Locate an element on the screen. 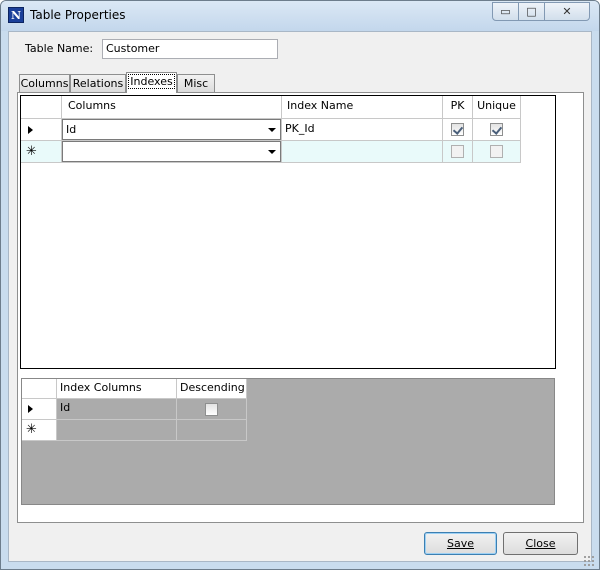 The image size is (600, 570). table-name-label: Table Name: is located at coordinates (59, 48).